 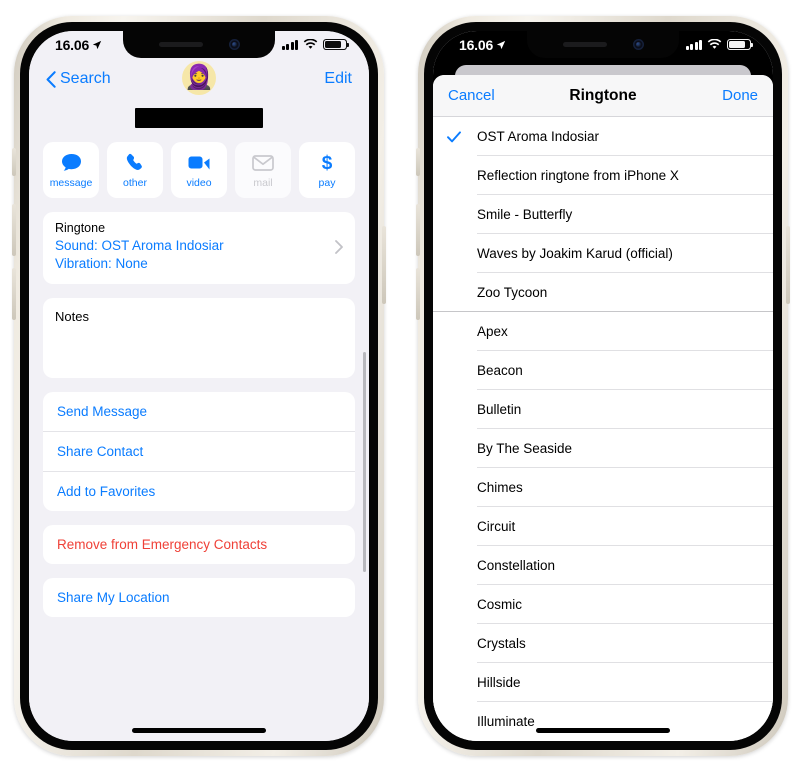 I want to click on ringtone-name: Apex, so click(x=492, y=331).